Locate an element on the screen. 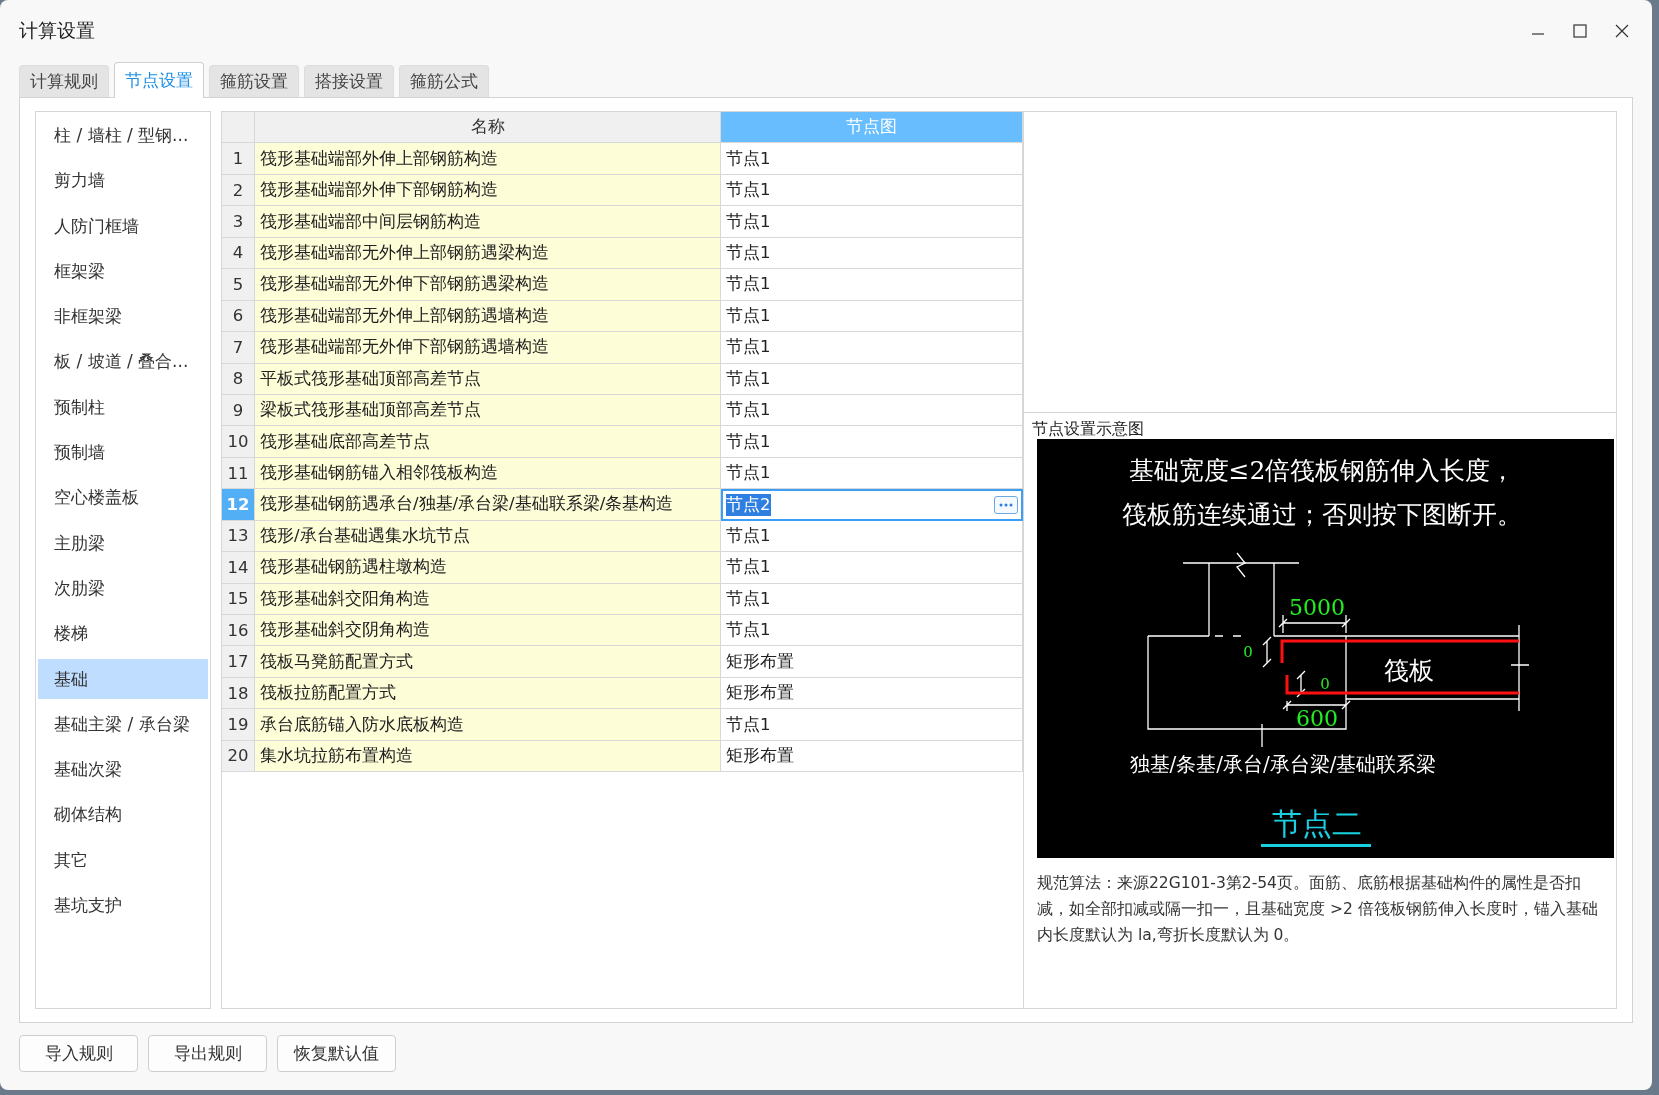 This screenshot has height=1095, width=1659. row-number: 4 is located at coordinates (238, 253).